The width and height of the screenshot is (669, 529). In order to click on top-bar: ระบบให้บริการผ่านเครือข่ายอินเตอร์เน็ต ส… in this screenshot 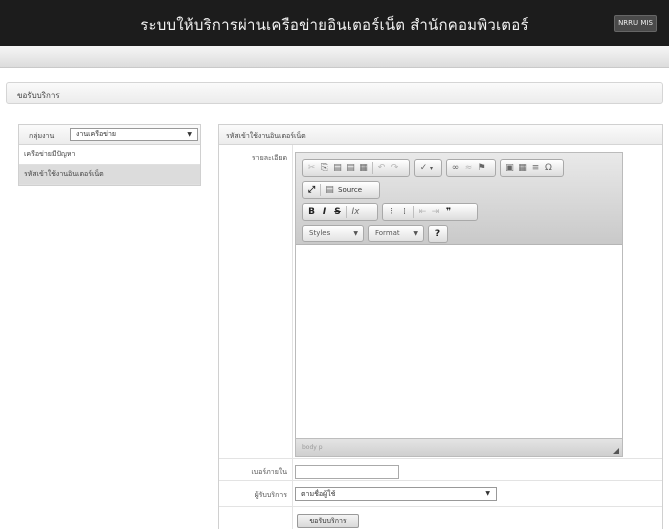, I will do `click(334, 23)`.